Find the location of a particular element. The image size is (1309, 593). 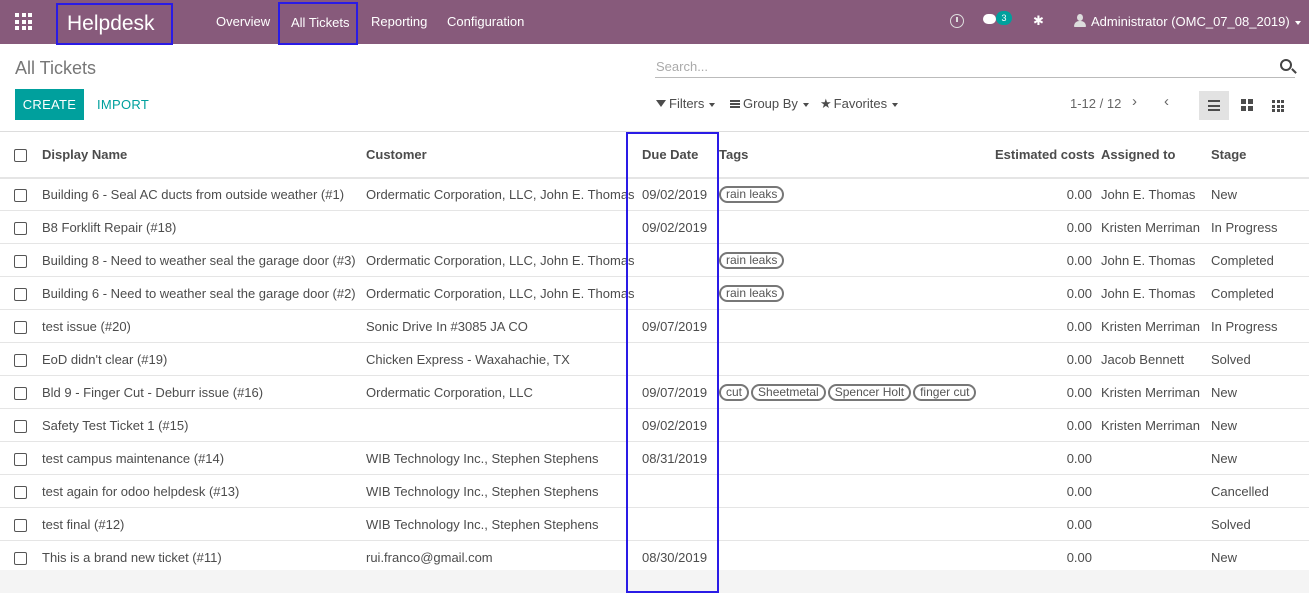

kanban-view-button is located at coordinates (1247, 105).